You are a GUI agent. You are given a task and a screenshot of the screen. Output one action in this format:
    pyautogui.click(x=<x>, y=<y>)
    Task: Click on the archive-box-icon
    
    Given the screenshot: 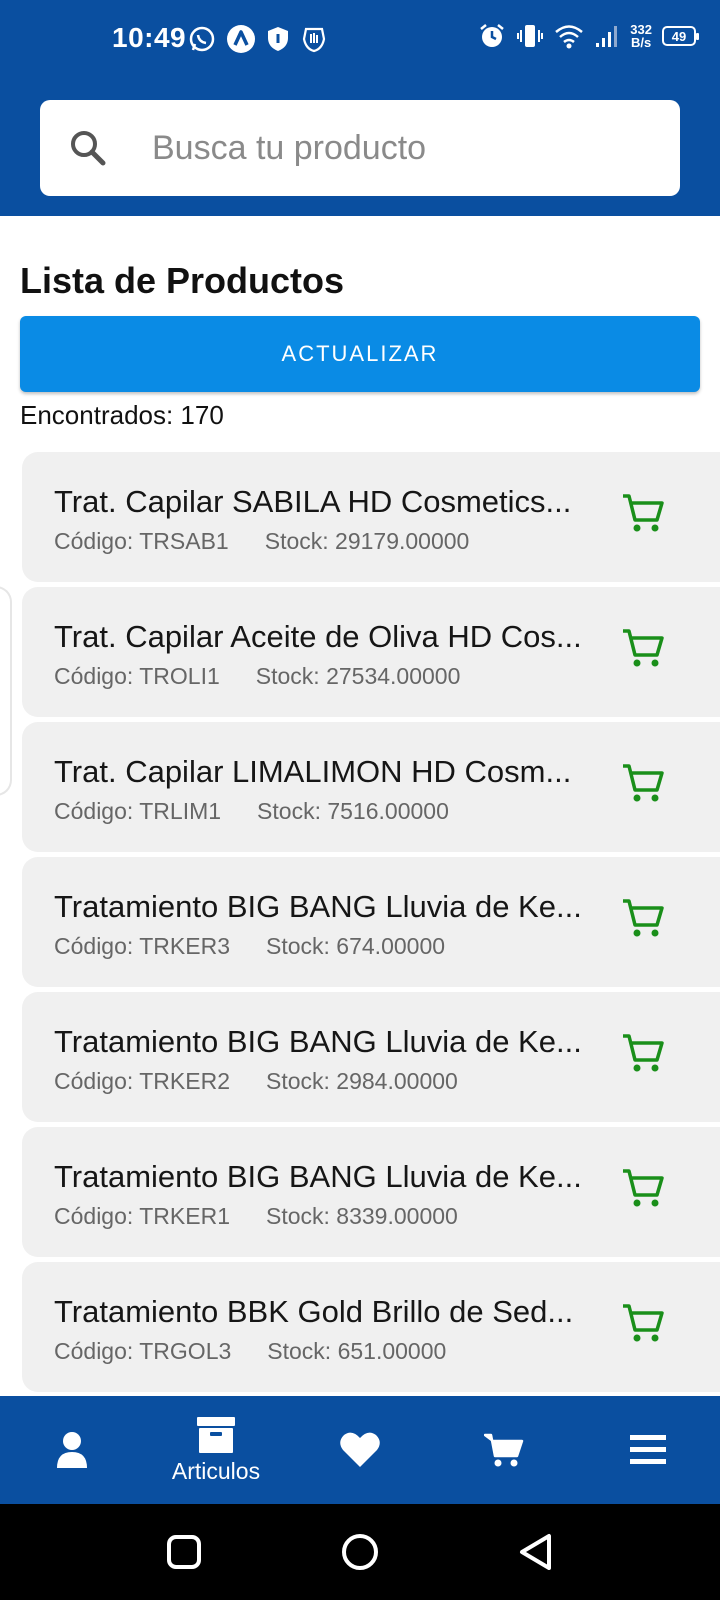 What is the action you would take?
    pyautogui.click(x=216, y=1434)
    